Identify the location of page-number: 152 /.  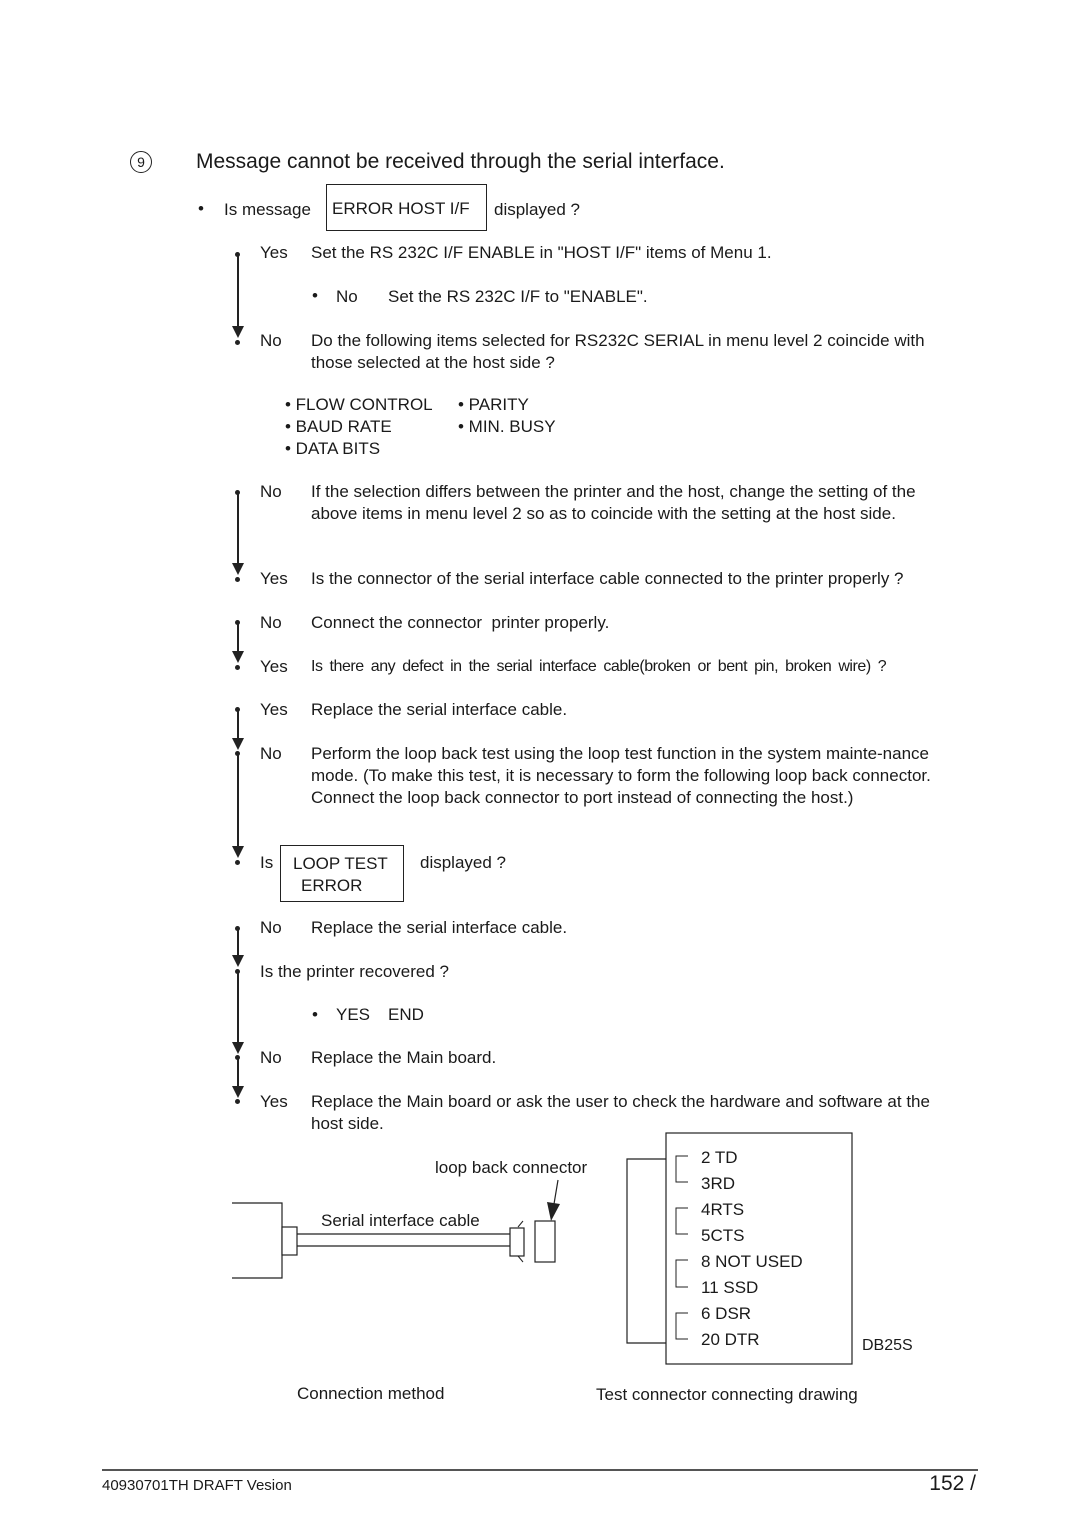
(952, 1483).